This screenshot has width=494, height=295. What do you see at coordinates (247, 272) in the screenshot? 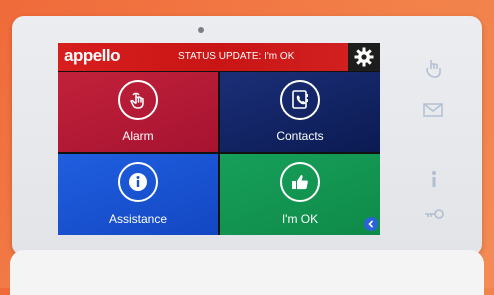
I see `device-stand` at bounding box center [247, 272].